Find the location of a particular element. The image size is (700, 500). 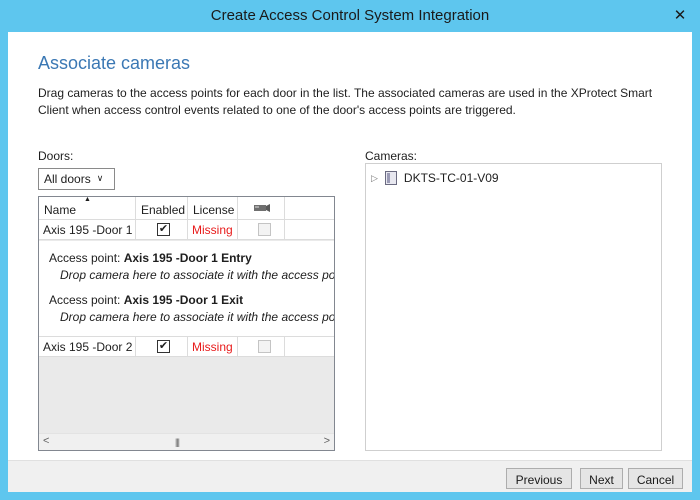

doors-filter-value: All doors is located at coordinates (67, 179).